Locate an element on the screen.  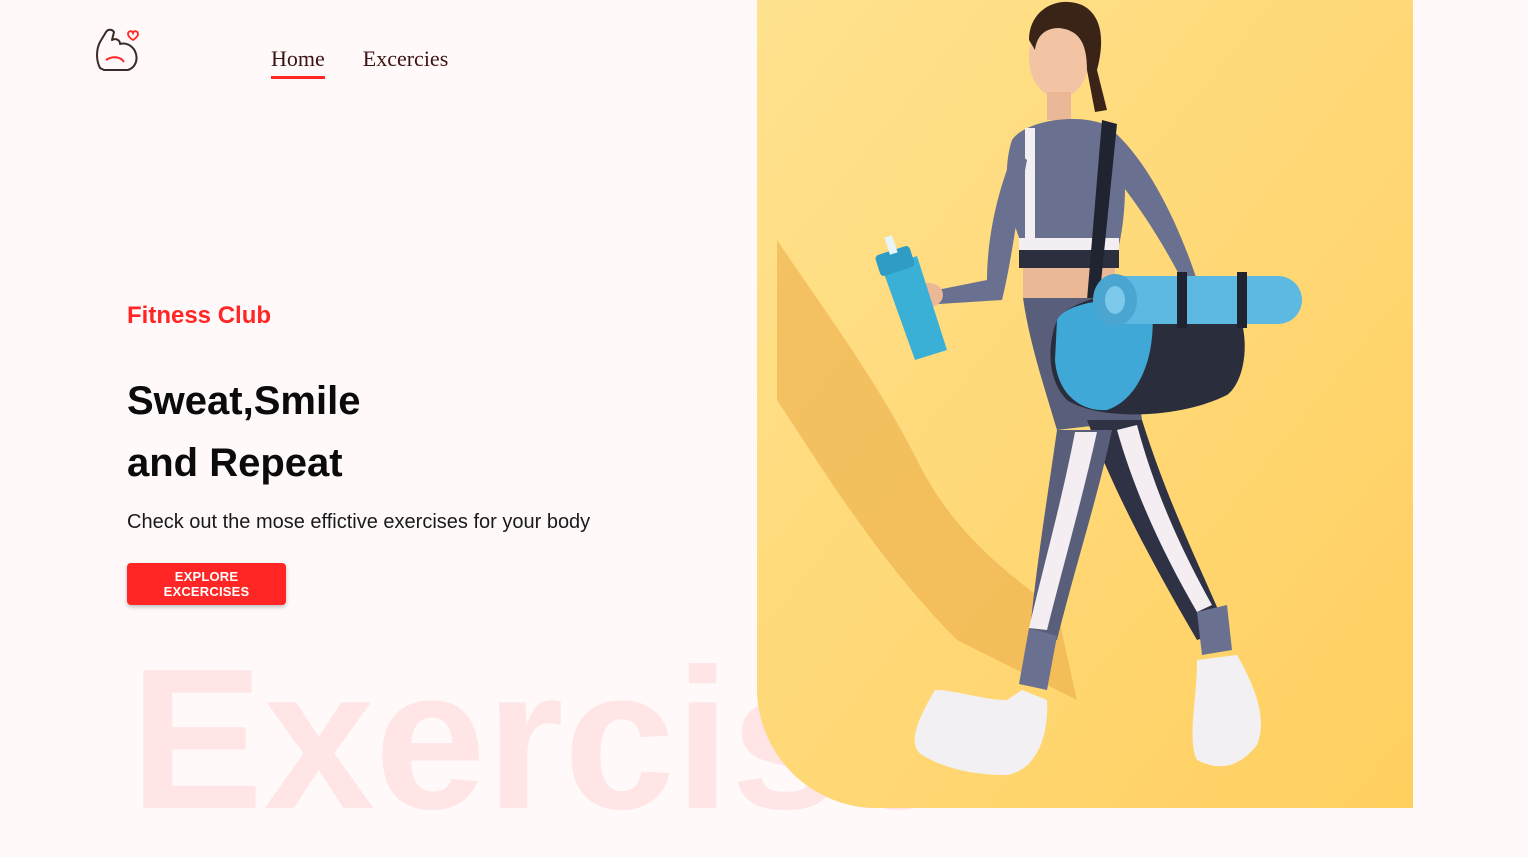
hero-headline: Sweat,Smile and Repeat is located at coordinates (243, 432).